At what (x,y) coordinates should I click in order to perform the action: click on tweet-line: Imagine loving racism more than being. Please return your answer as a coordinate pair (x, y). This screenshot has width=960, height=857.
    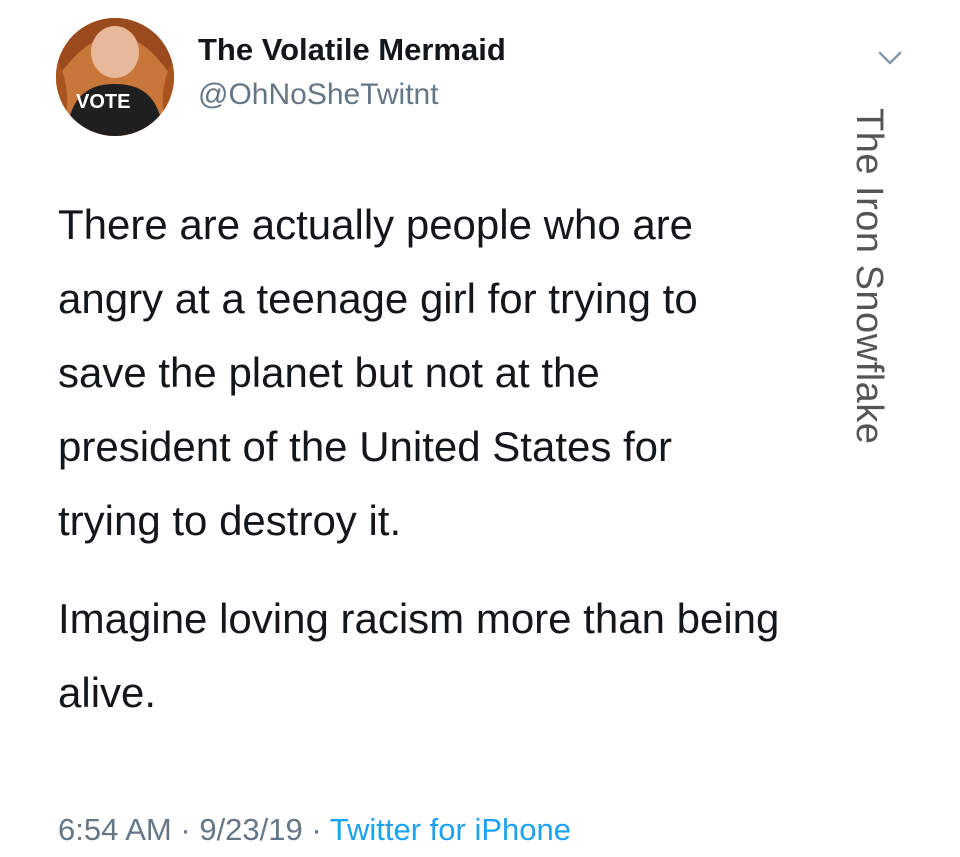
    Looking at the image, I should click on (419, 618).